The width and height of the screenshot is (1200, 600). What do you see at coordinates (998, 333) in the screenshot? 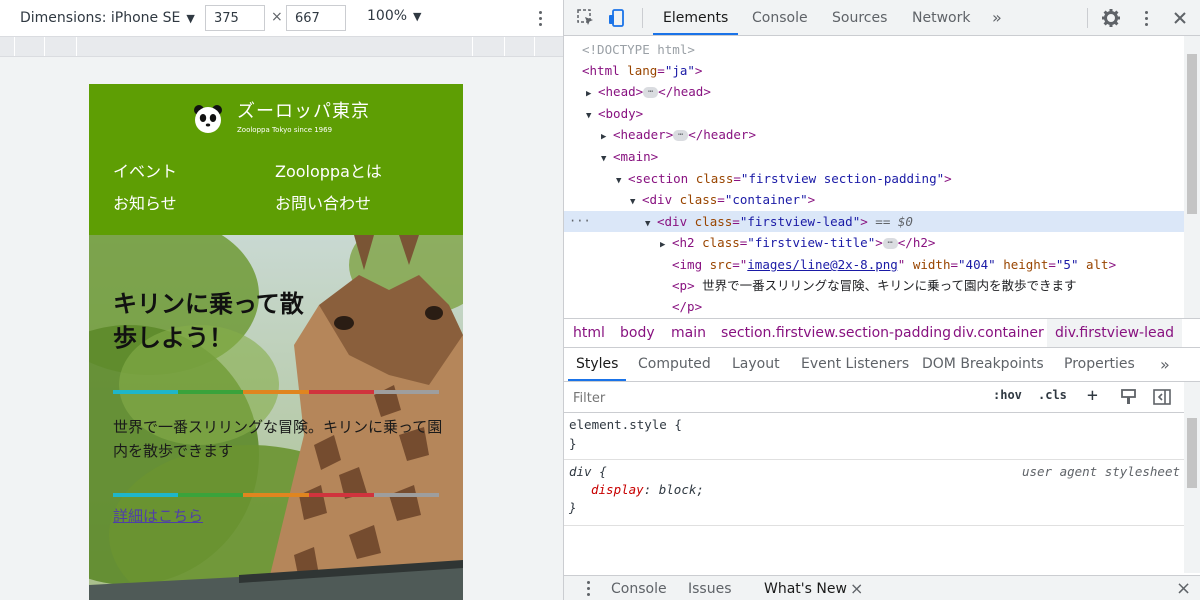
I see `breadcrumb-container: div.container` at bounding box center [998, 333].